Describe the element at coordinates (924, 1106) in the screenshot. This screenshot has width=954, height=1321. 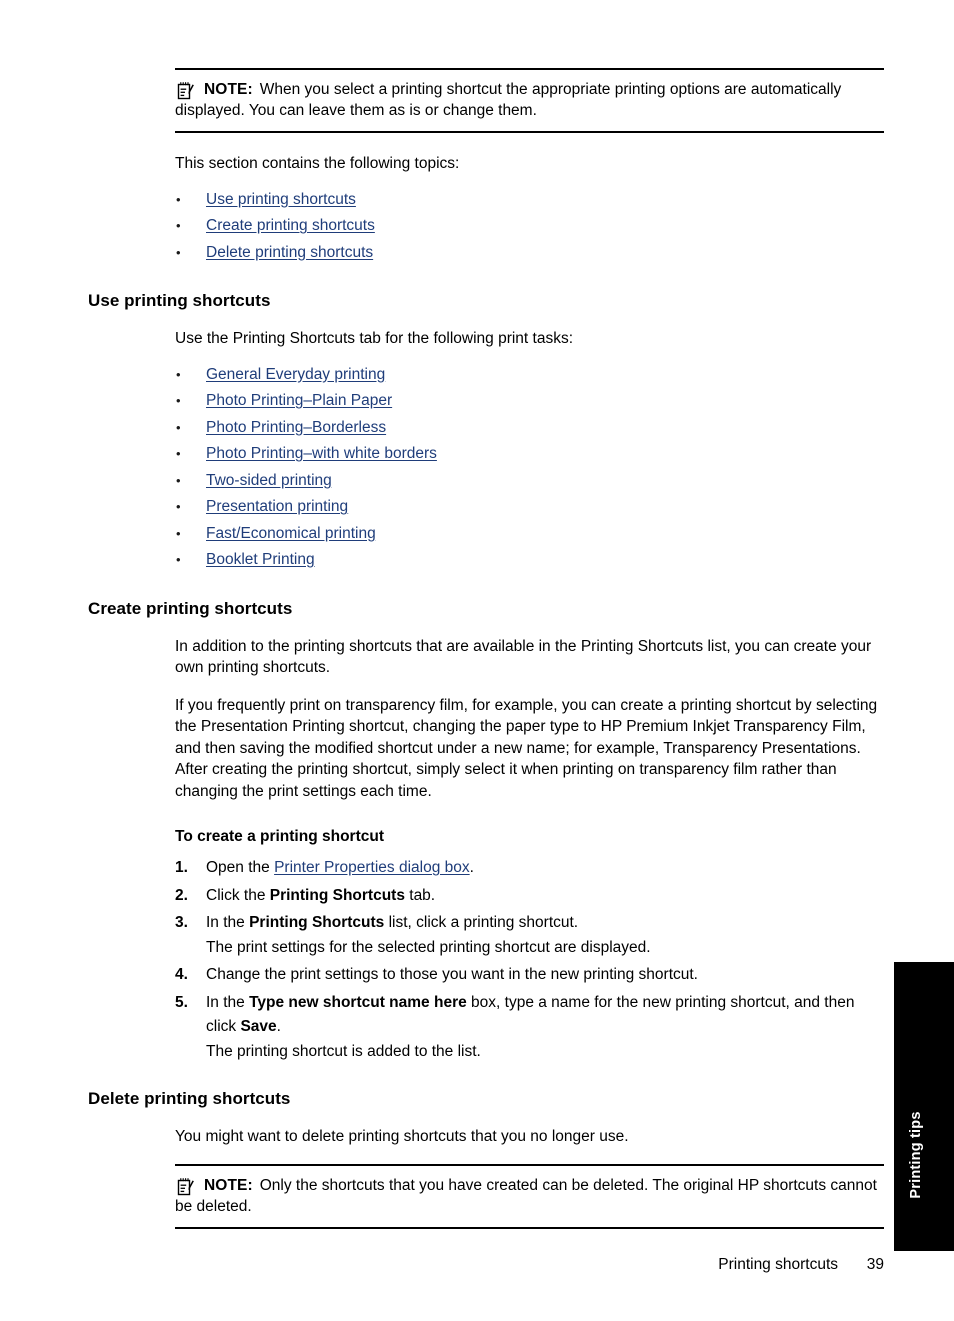
I see `side-tab-printing-tips: Printing tips` at that location.